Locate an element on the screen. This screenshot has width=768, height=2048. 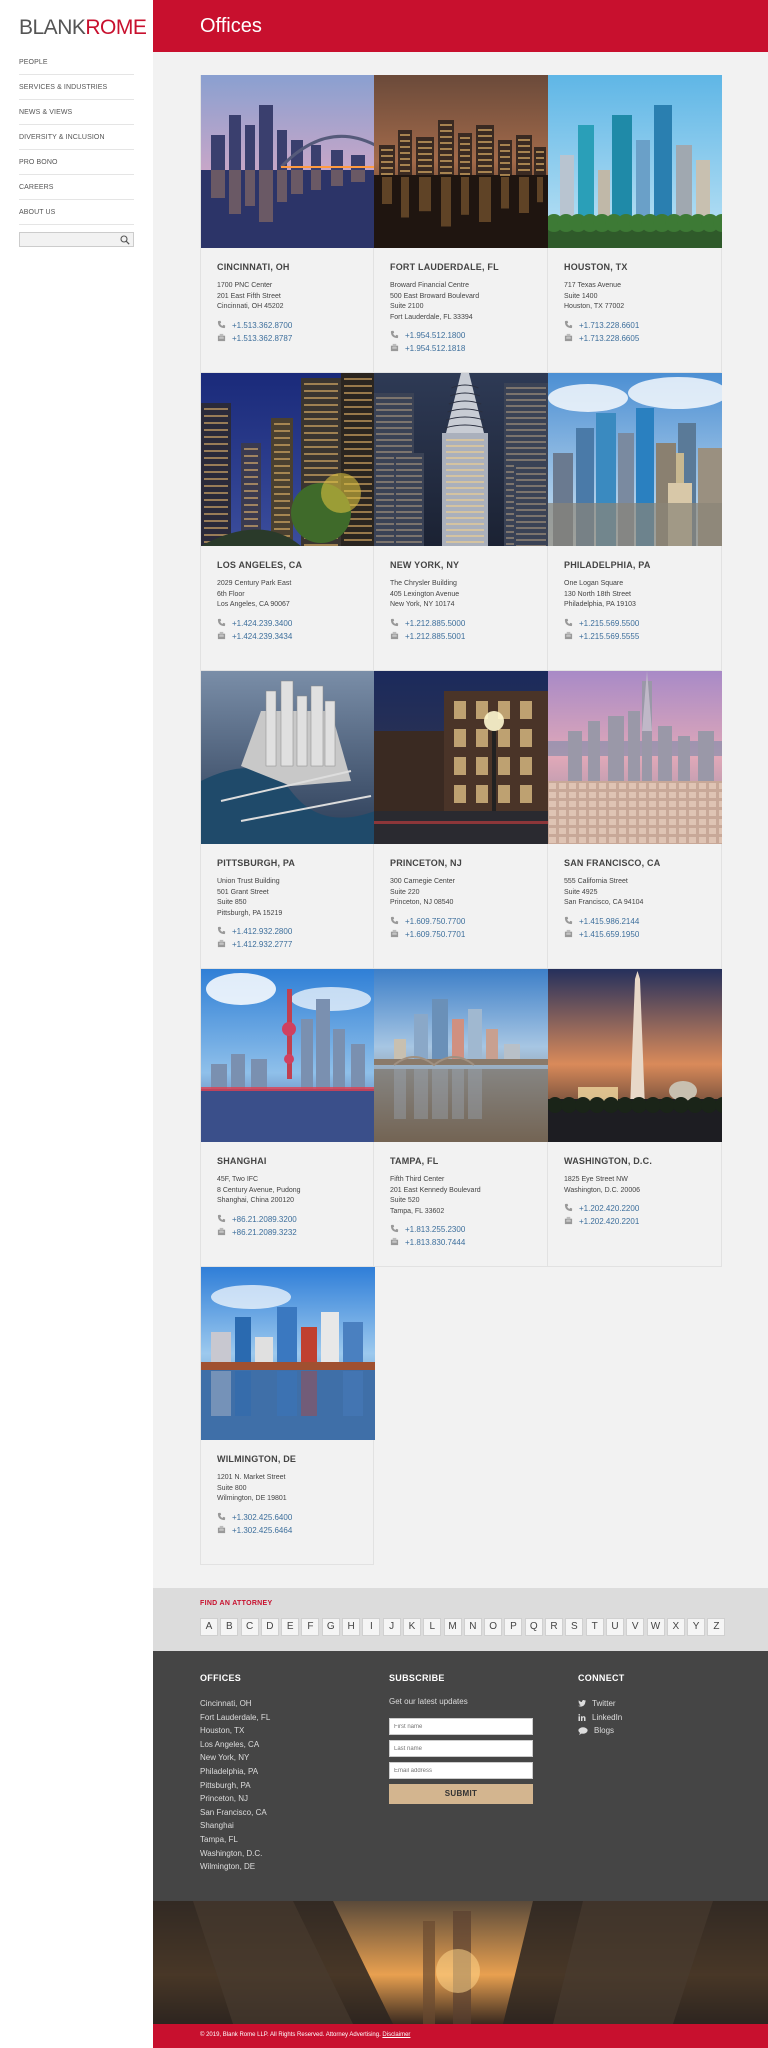
footer-office-link: New York, NY is located at coordinates (235, 1758).